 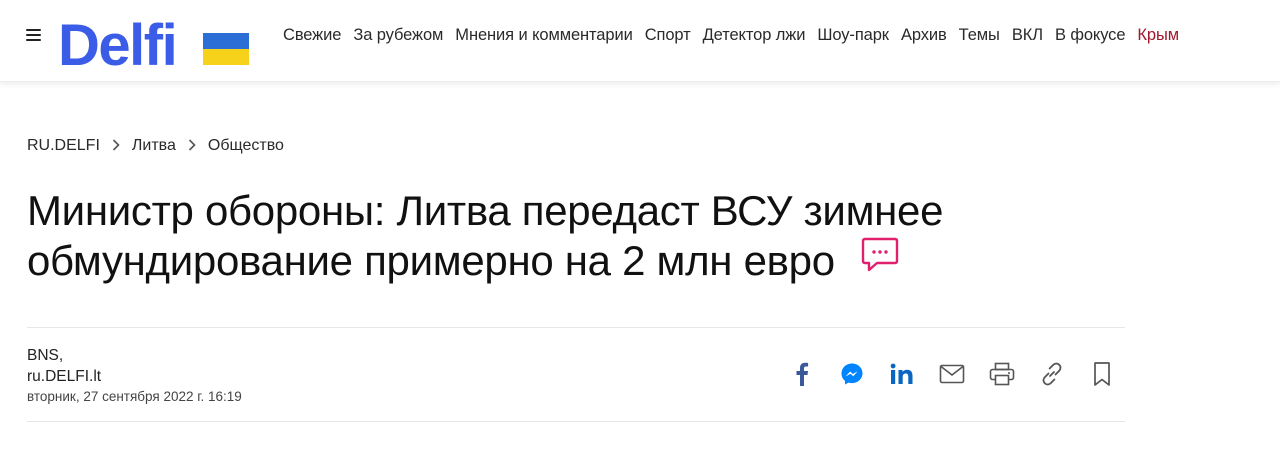 What do you see at coordinates (134, 396) in the screenshot?
I see `publish-date: вторник, 27 сентября 2022 г. 16:19` at bounding box center [134, 396].